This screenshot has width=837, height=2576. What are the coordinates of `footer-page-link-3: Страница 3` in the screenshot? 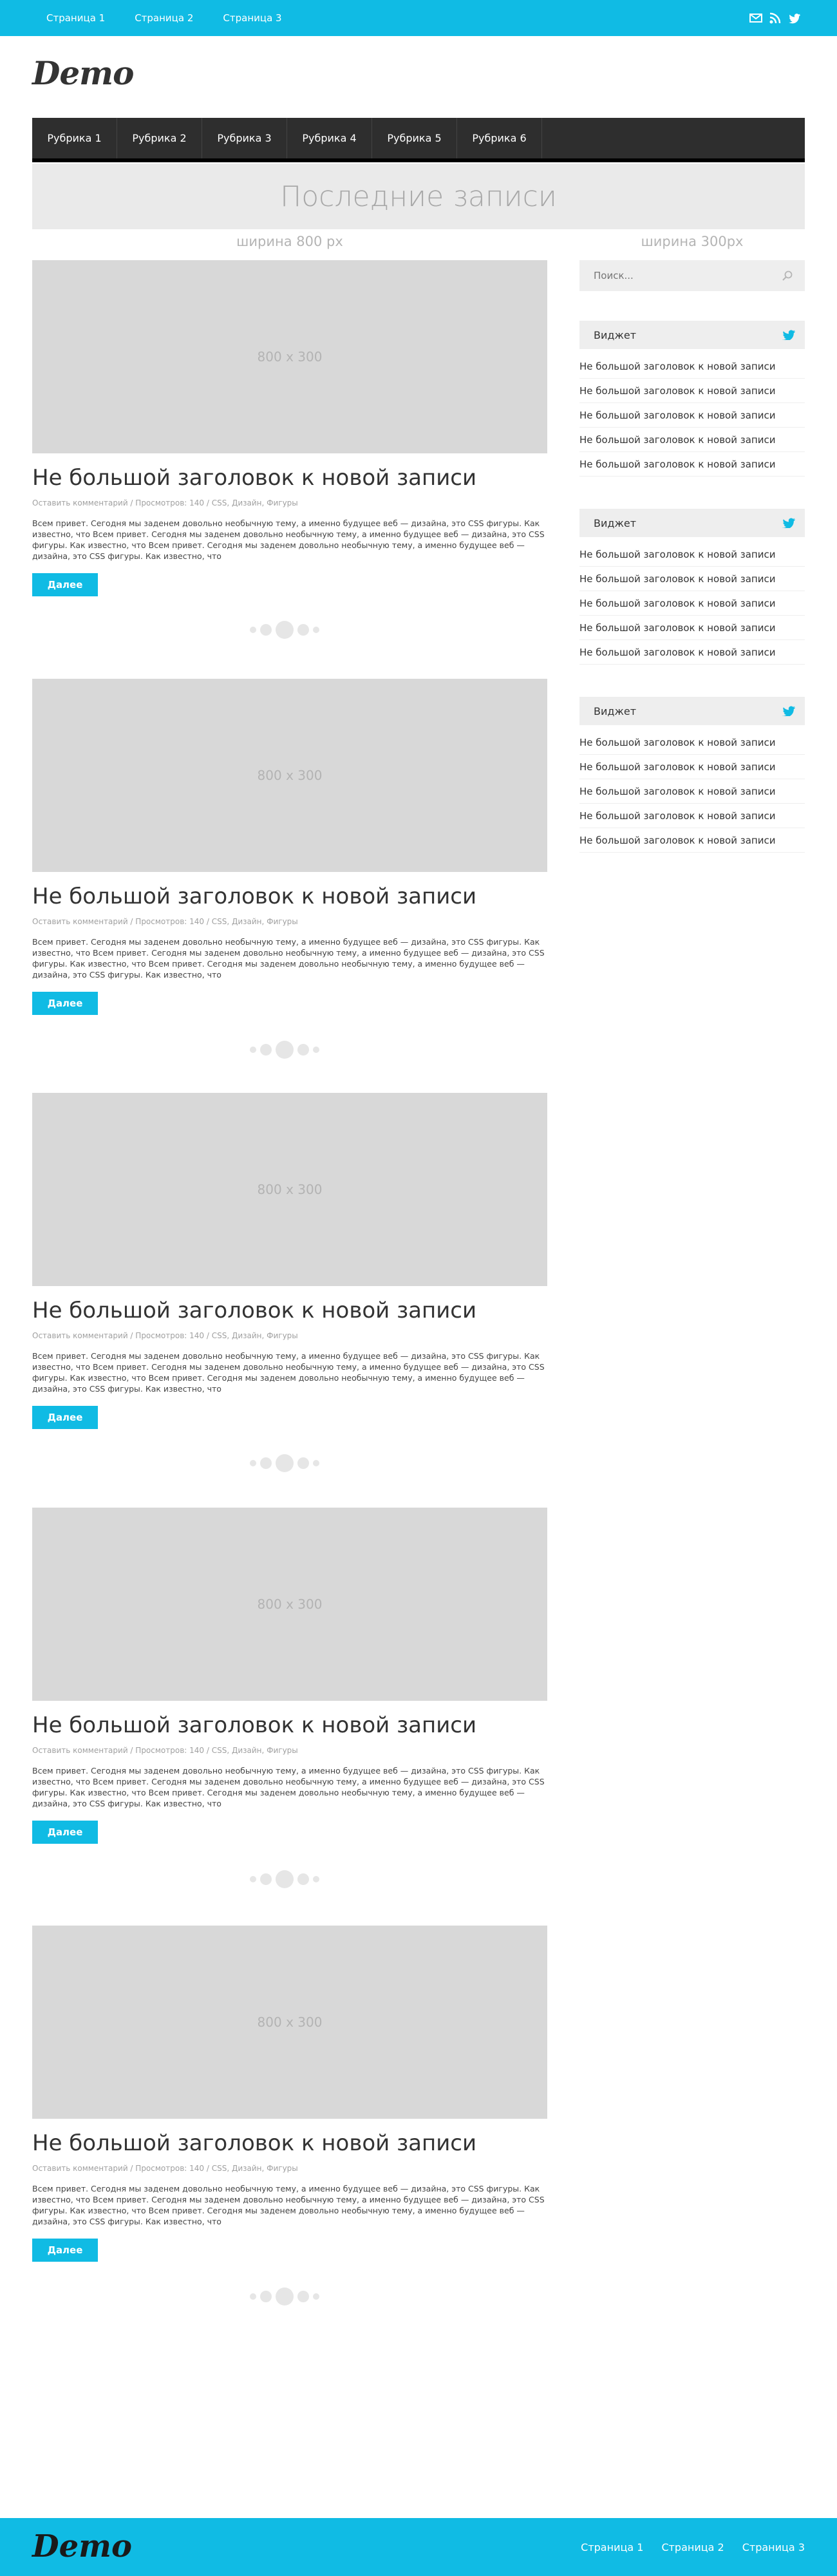 It's located at (773, 2547).